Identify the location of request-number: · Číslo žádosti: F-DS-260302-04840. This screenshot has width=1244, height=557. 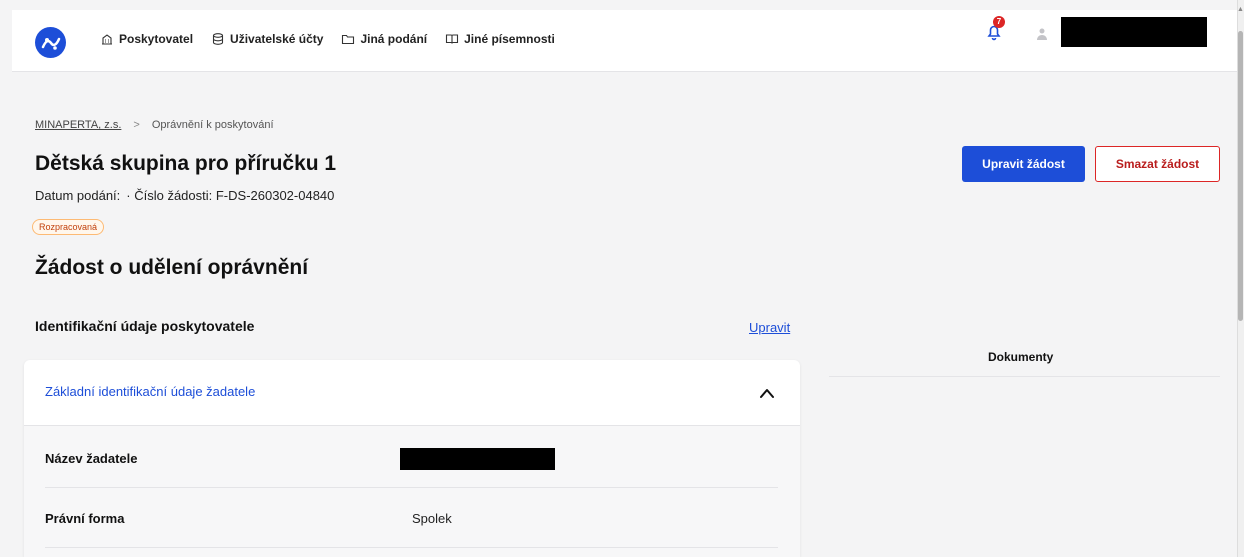
(230, 195).